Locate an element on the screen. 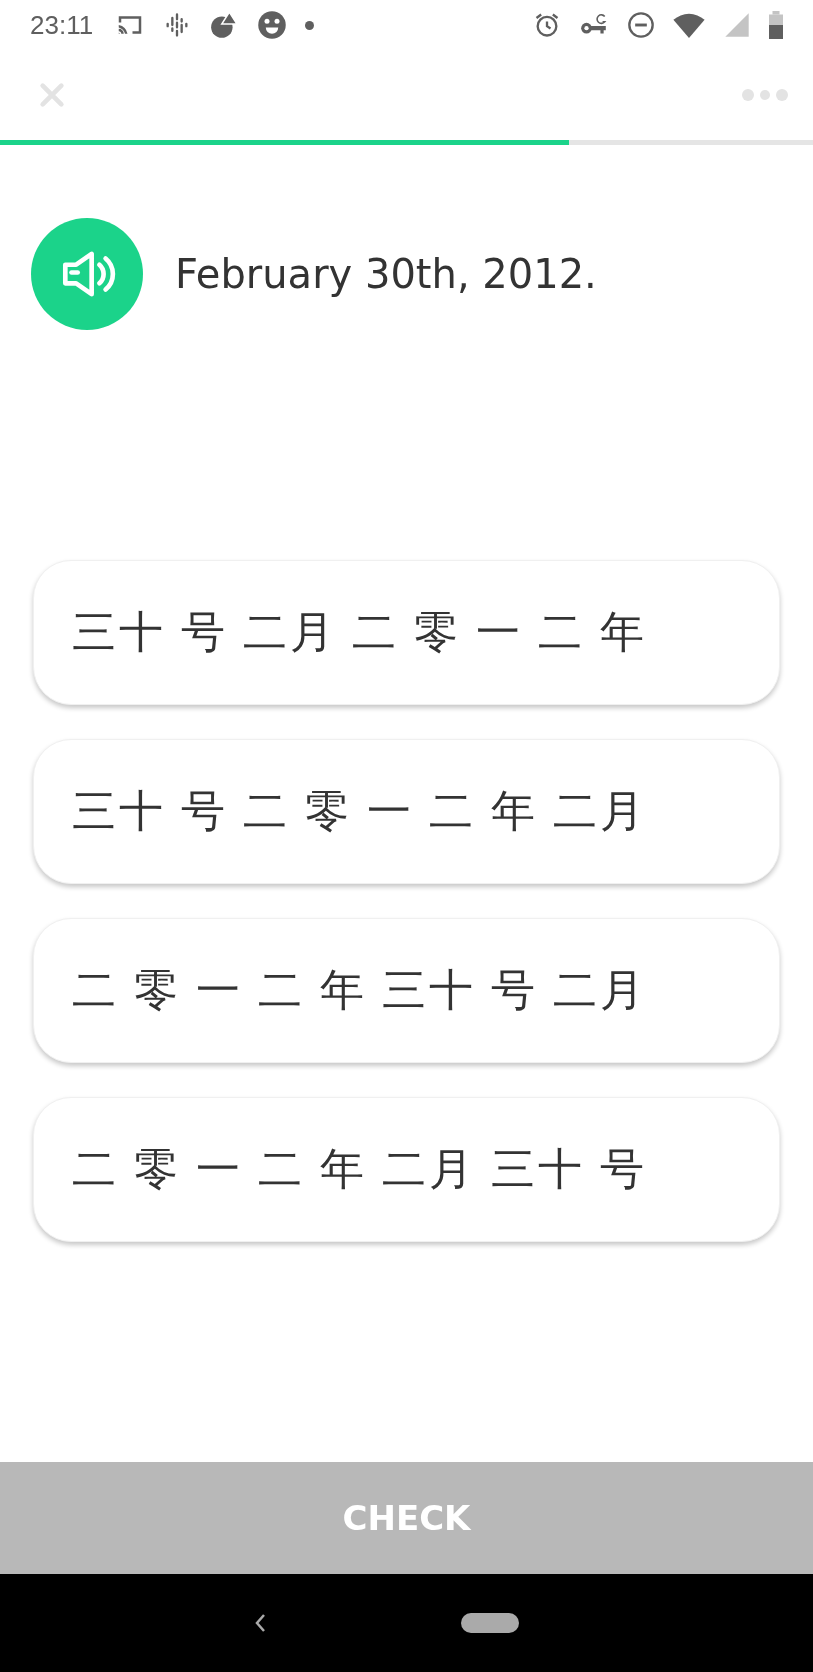 The image size is (813, 1672). smiley-icon is located at coordinates (272, 25).